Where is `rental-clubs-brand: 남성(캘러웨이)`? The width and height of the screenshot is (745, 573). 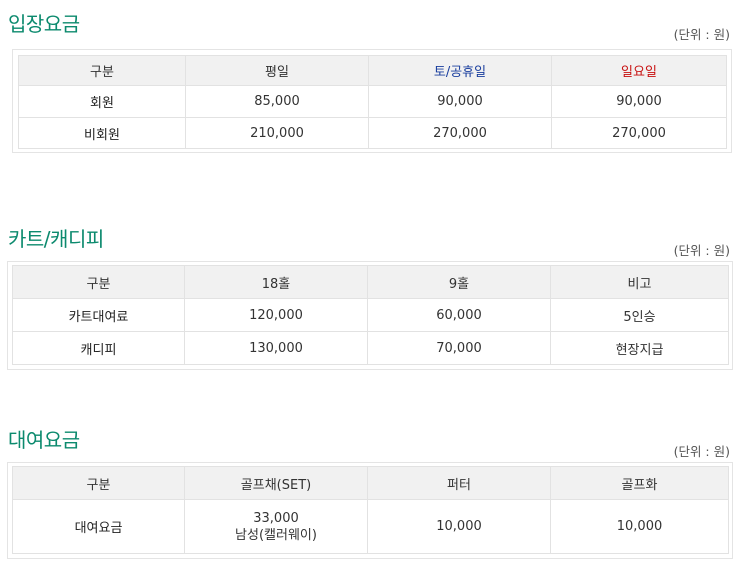
rental-clubs-brand: 남성(캘러웨이) is located at coordinates (276, 535).